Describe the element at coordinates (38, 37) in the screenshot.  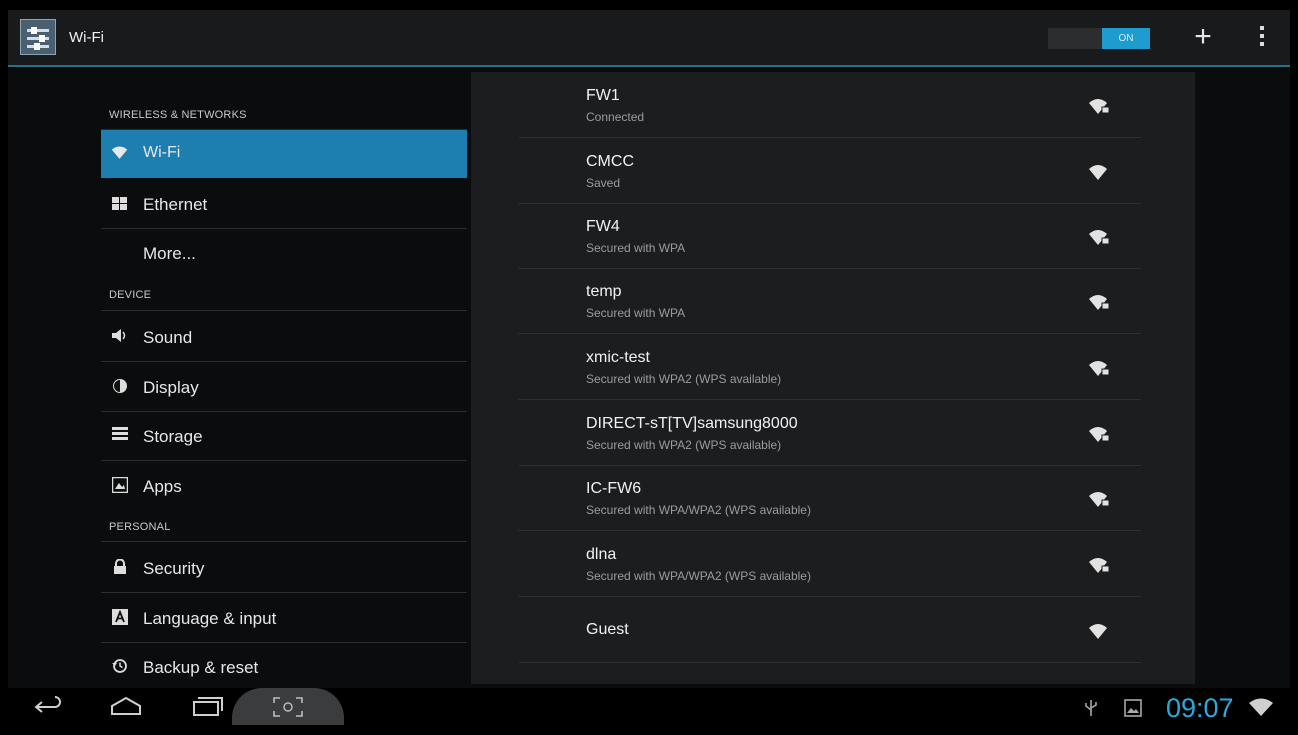
I see `settings-app-icon` at that location.